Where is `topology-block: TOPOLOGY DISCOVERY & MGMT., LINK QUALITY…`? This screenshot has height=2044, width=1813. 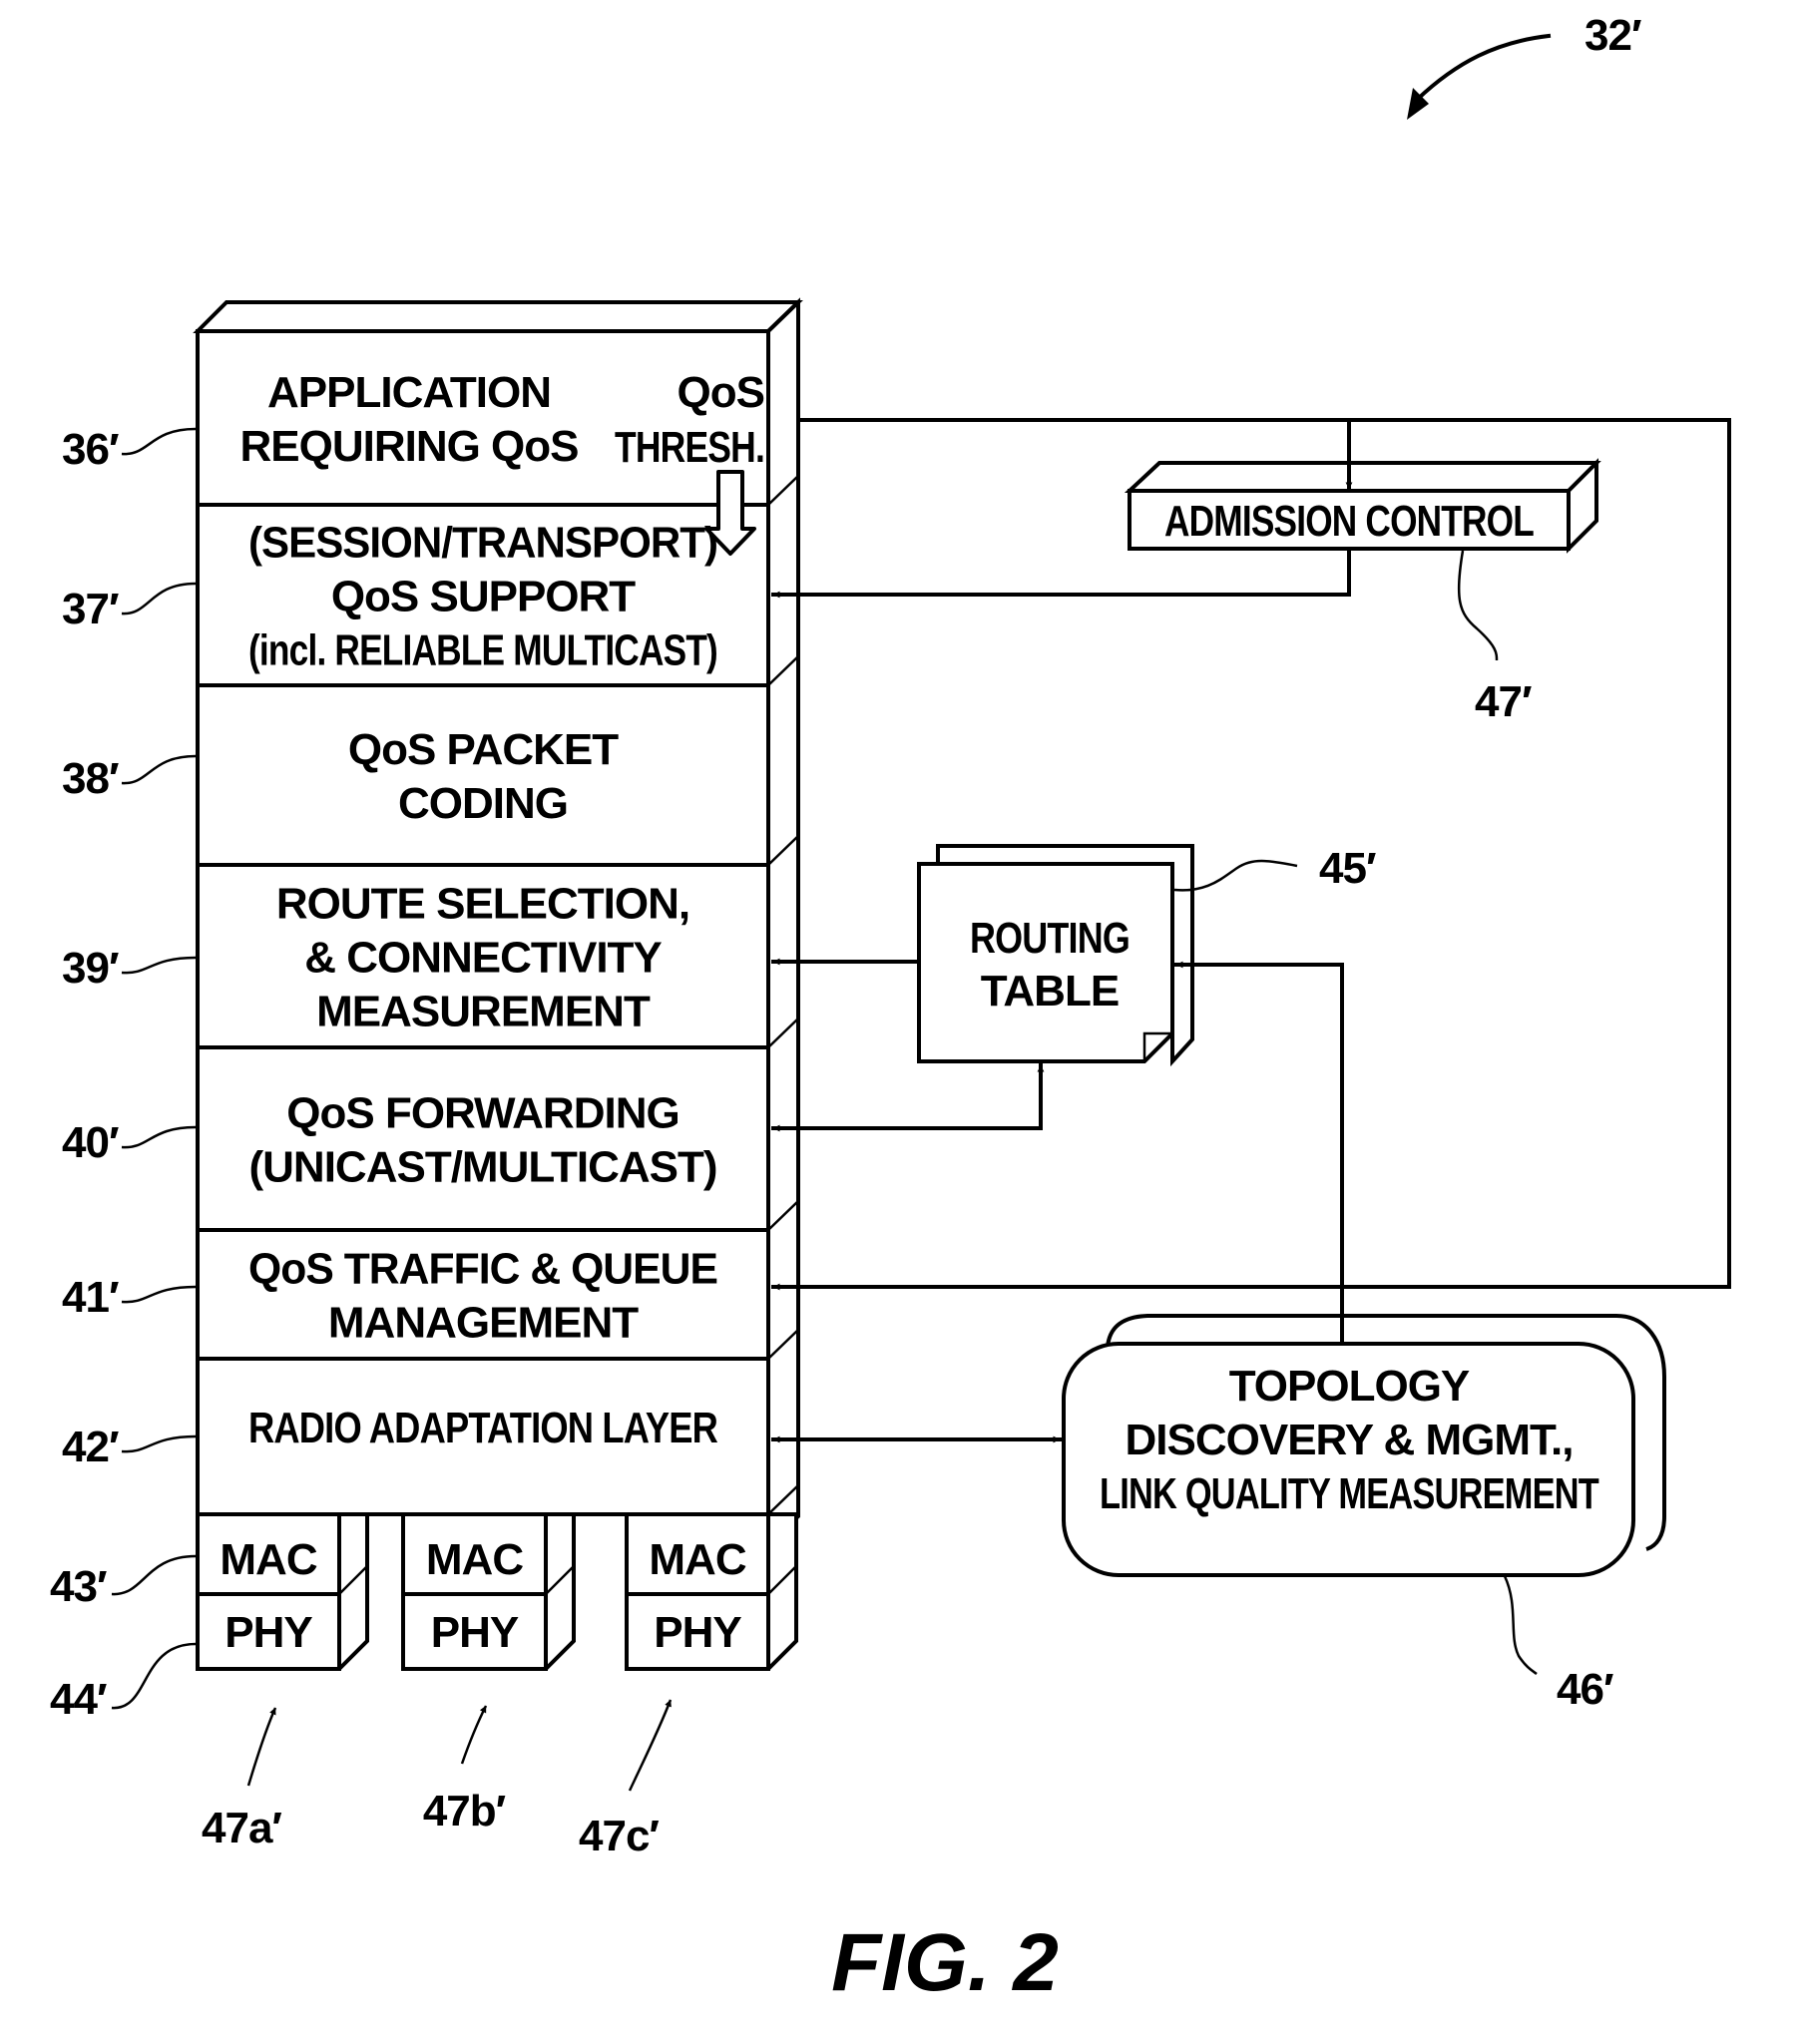 topology-block: TOPOLOGY DISCOVERY & MGMT., LINK QUALITY… is located at coordinates (1364, 1445).